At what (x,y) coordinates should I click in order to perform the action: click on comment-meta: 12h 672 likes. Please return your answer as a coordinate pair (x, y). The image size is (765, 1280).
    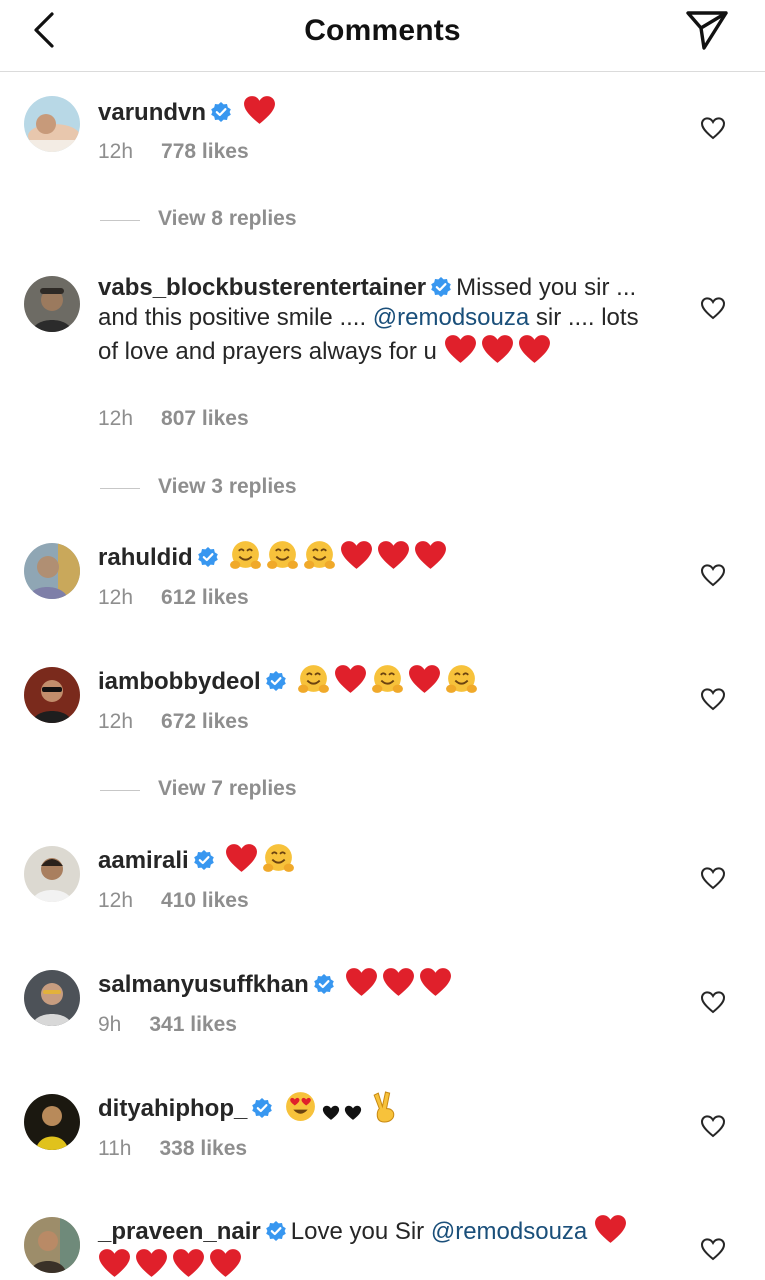
    Looking at the image, I should click on (173, 722).